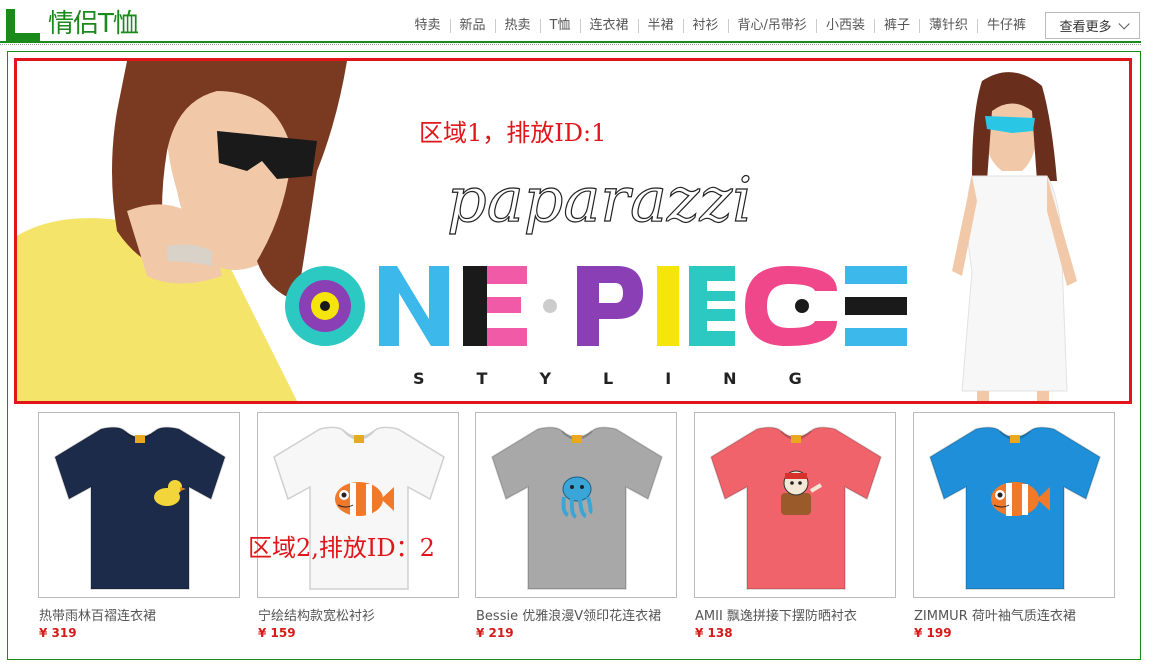  What do you see at coordinates (633, 378) in the screenshot?
I see `banner-subtitle: STYLING` at bounding box center [633, 378].